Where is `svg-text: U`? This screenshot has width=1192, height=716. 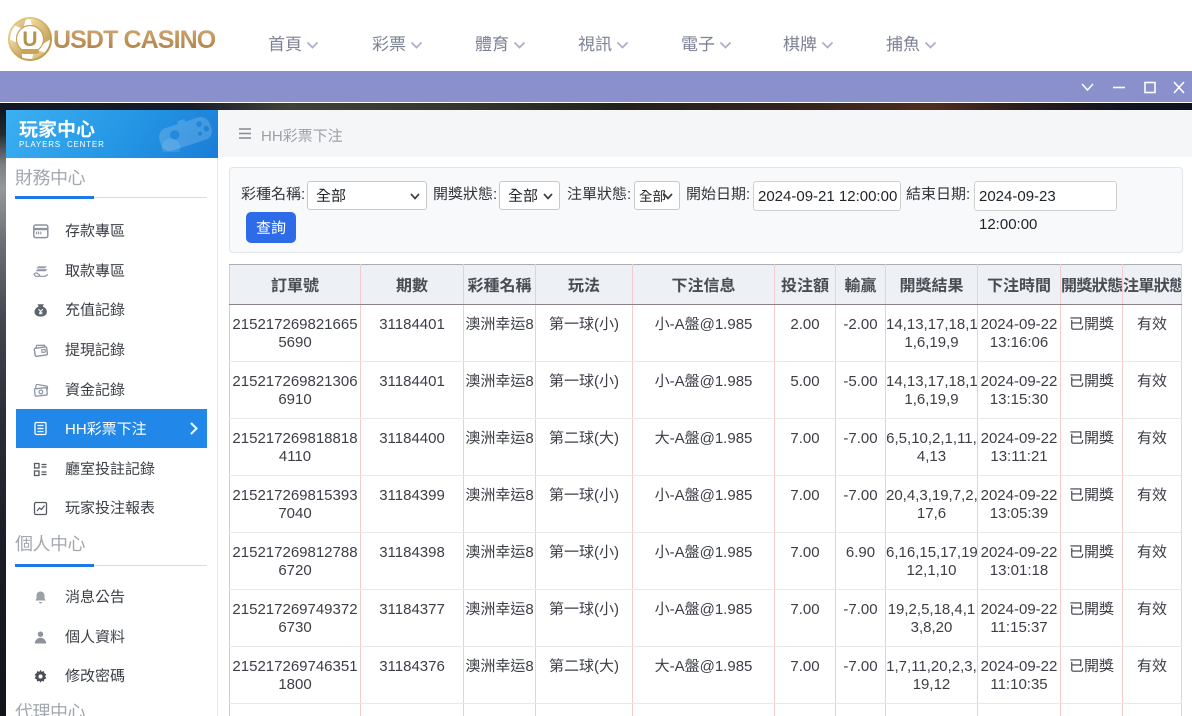
svg-text: U is located at coordinates (29, 39).